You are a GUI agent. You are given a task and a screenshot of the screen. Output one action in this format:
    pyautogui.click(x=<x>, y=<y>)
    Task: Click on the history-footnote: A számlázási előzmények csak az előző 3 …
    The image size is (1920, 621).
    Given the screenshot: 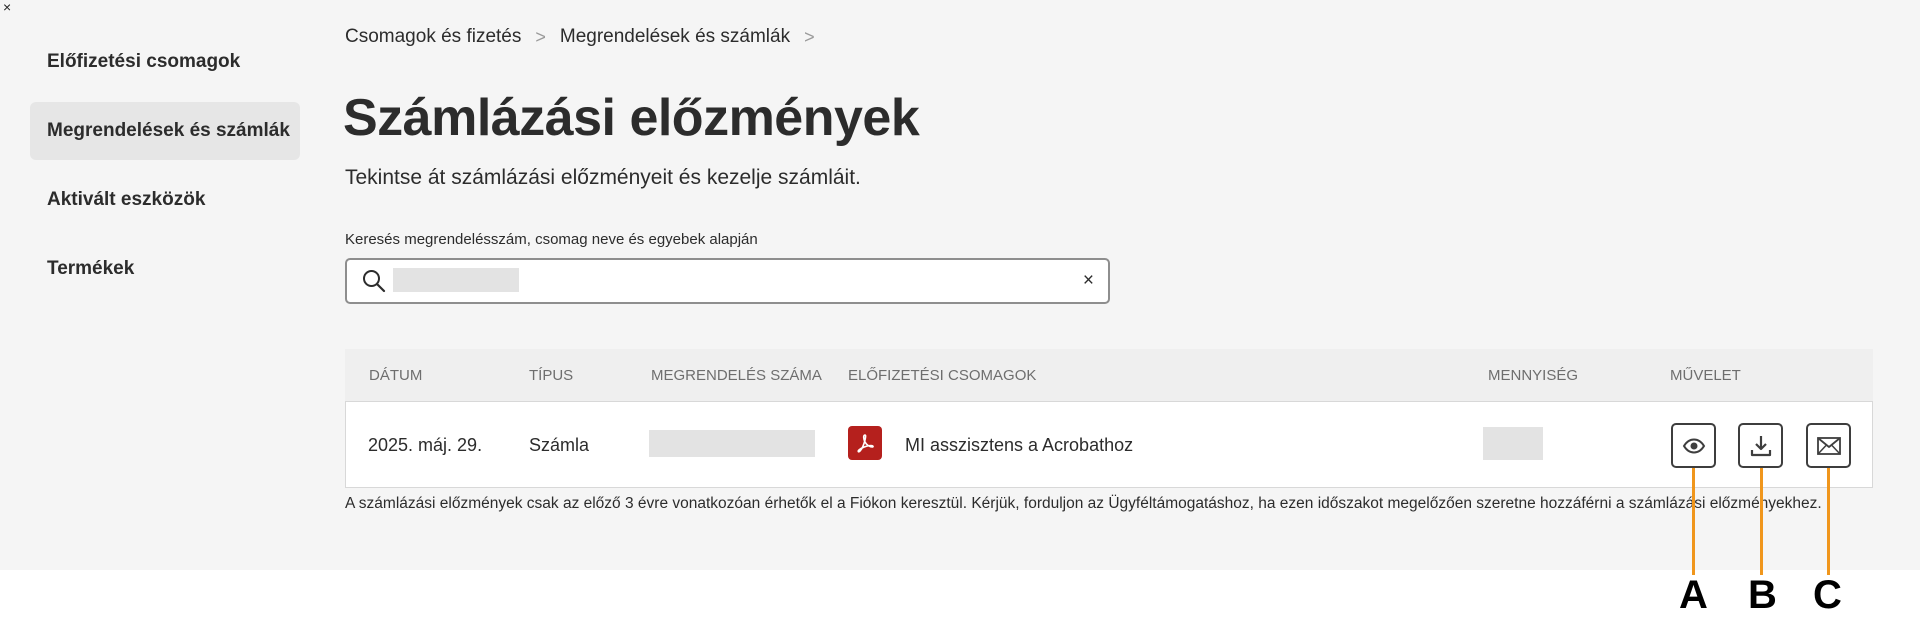 What is the action you would take?
    pyautogui.click(x=1083, y=503)
    